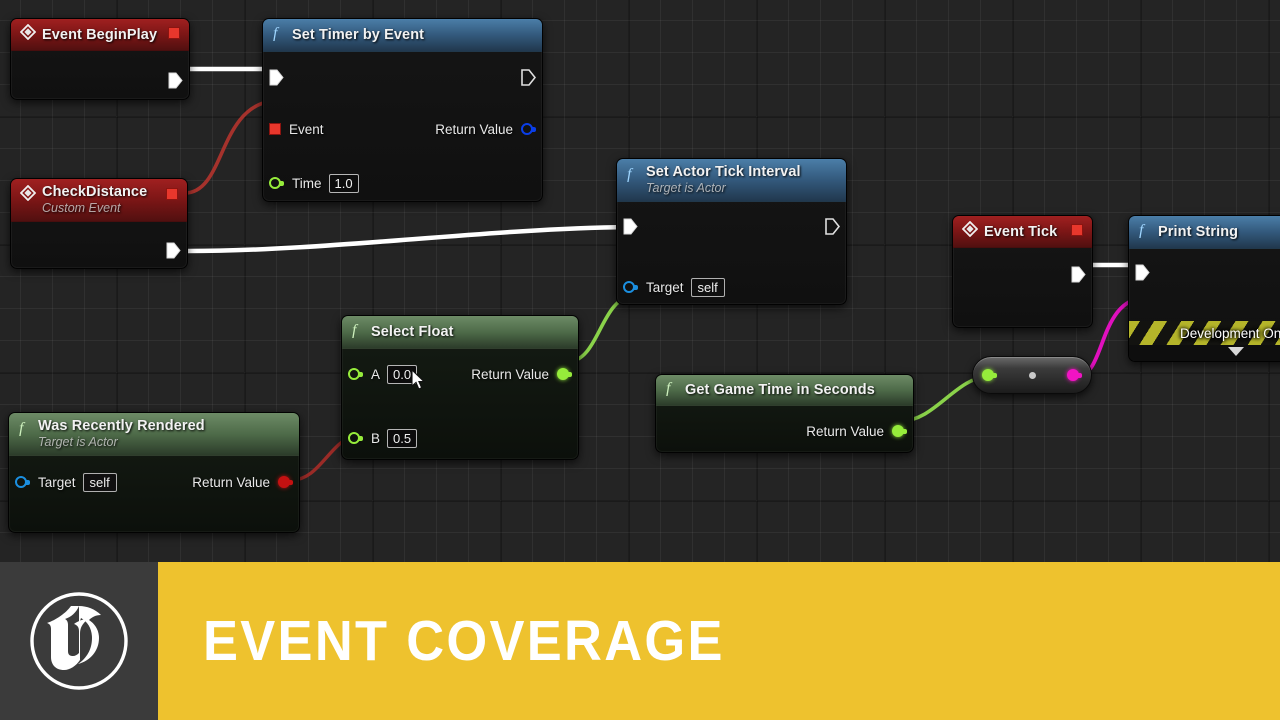 The height and width of the screenshot is (720, 1280). I want to click on bool-output-pin, so click(285, 482).